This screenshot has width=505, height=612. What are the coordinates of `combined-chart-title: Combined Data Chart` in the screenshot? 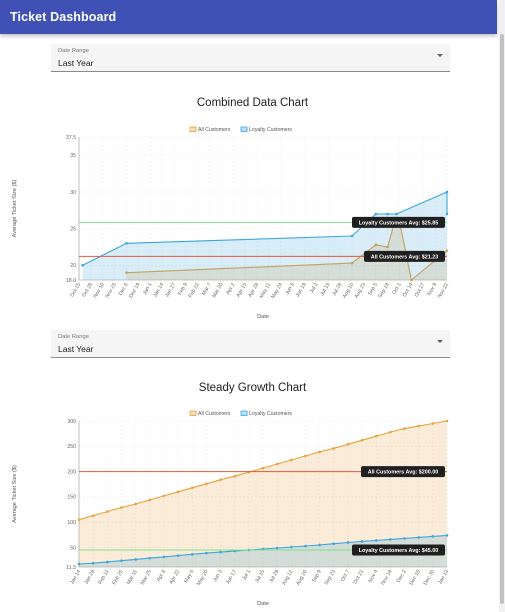 It's located at (252, 103).